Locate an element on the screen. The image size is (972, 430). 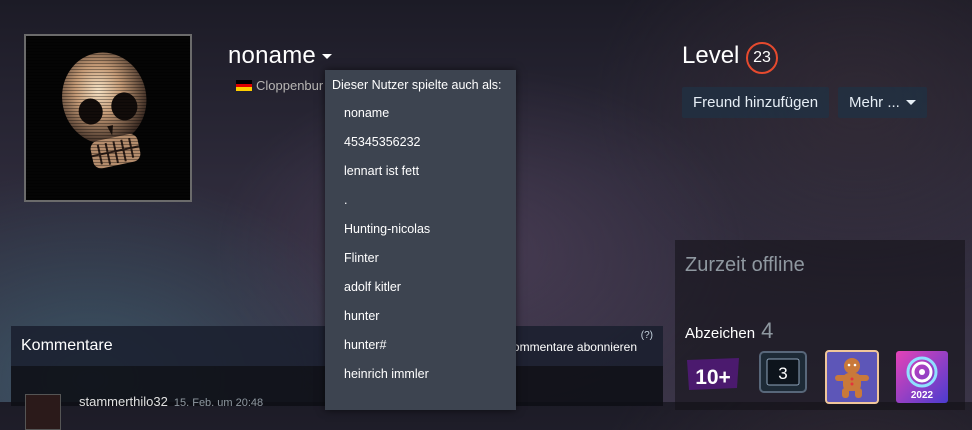
years-of-service-badge: 10+ is located at coordinates (713, 374).